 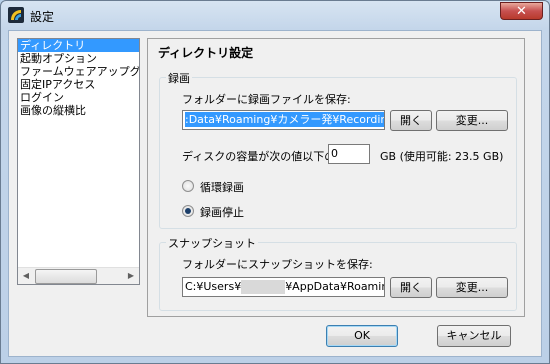 What do you see at coordinates (411, 120) in the screenshot?
I see `recording-open-button: 開く` at bounding box center [411, 120].